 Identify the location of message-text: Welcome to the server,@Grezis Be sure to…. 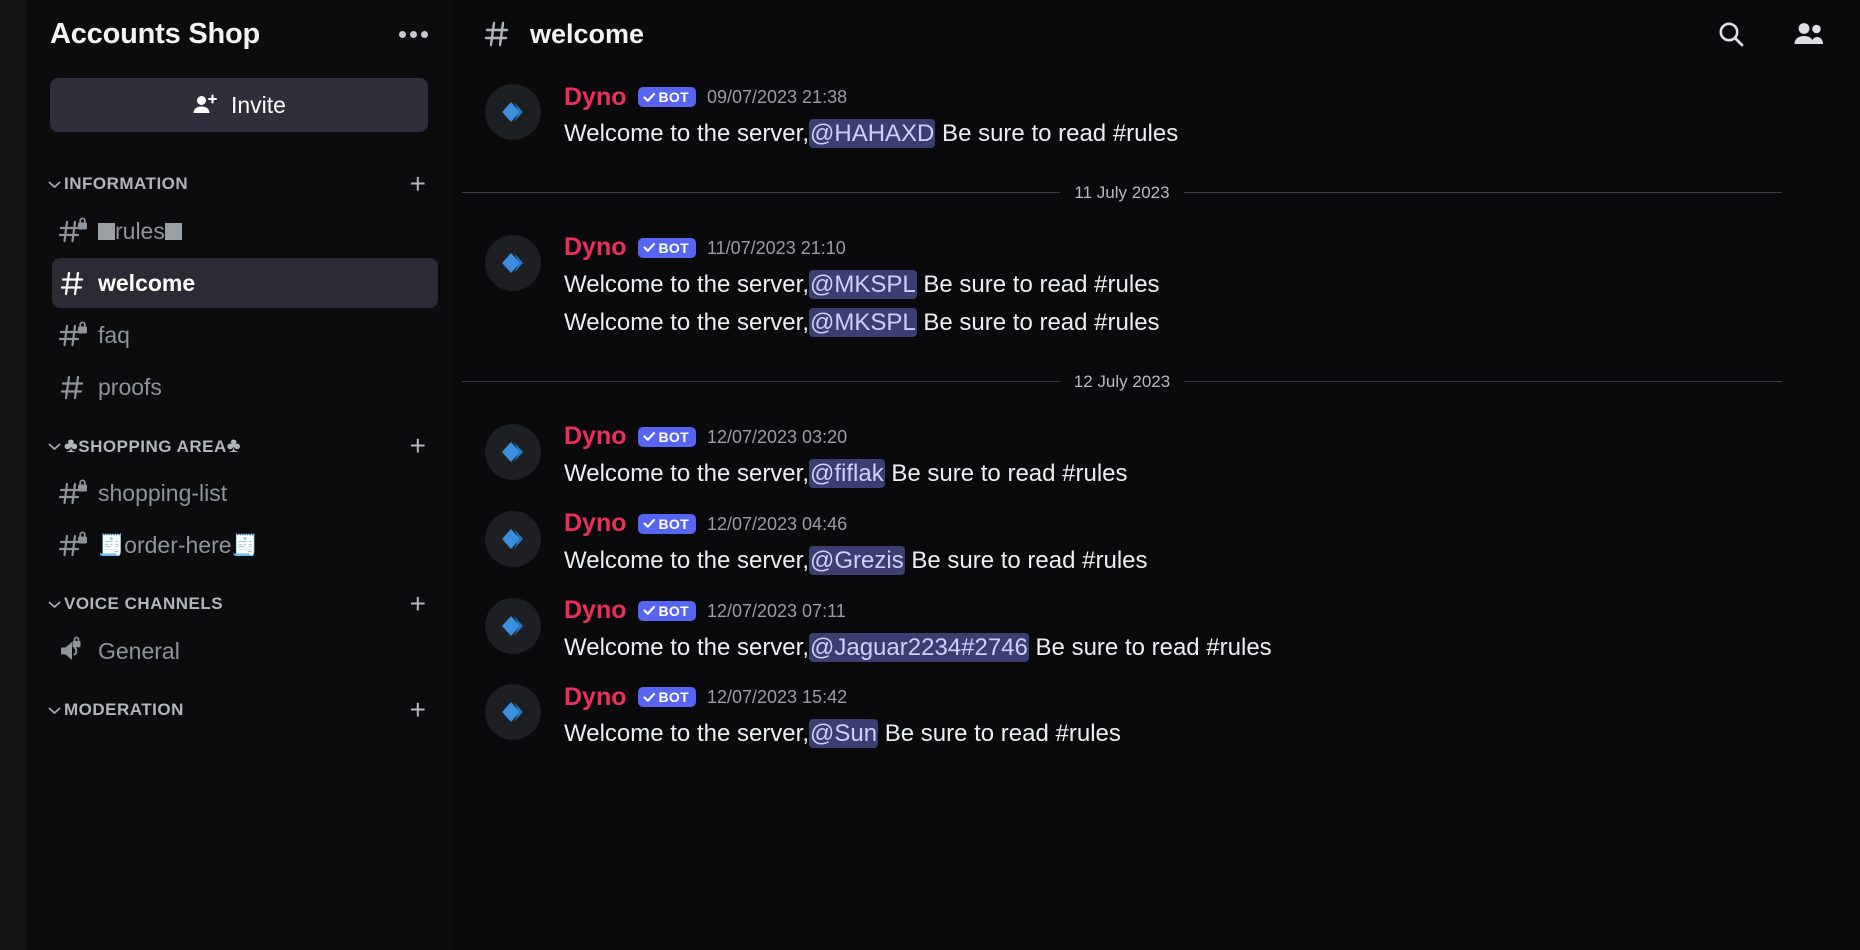
(1202, 561).